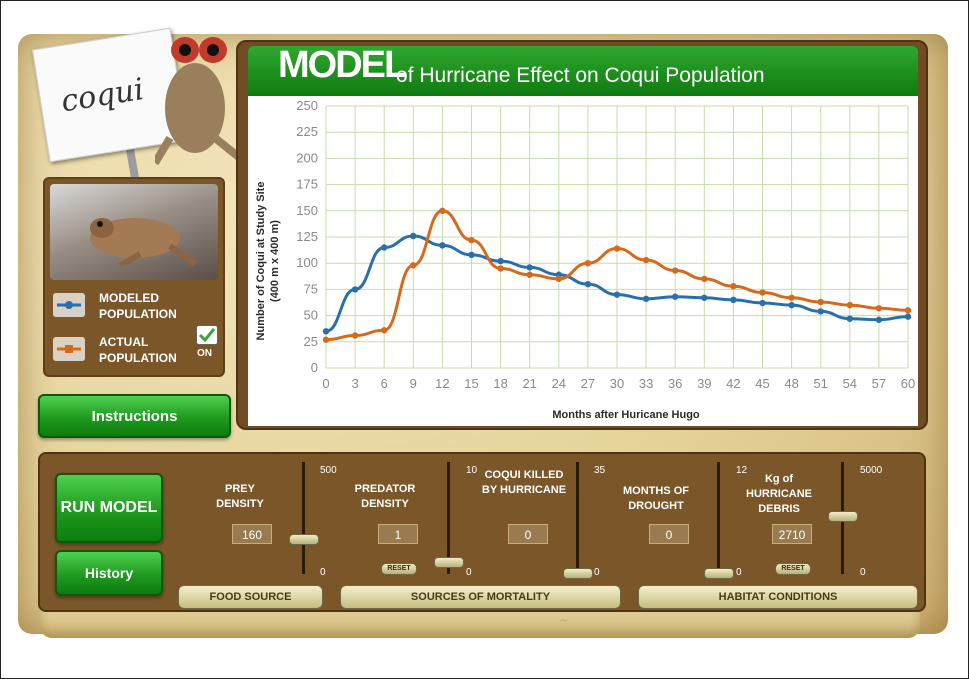 The height and width of the screenshot is (679, 969). I want to click on x-tick-label: 33, so click(646, 383).